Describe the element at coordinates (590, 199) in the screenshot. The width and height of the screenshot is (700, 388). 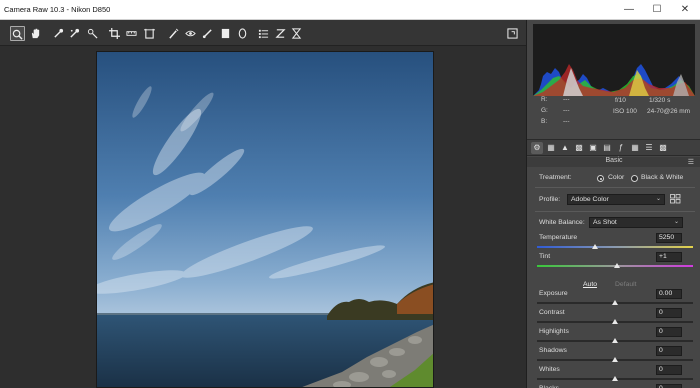
I see `profile-value: Adobe Color` at that location.